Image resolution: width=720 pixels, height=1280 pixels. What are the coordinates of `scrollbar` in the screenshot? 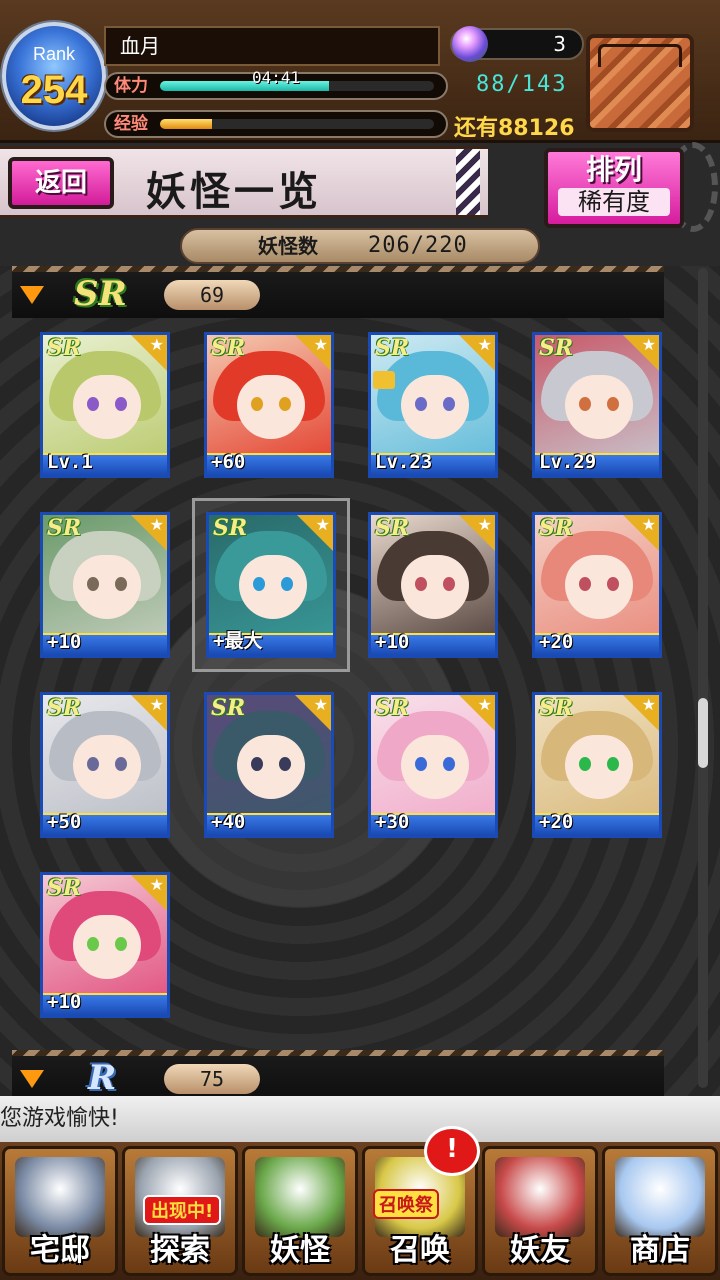 It's located at (703, 678).